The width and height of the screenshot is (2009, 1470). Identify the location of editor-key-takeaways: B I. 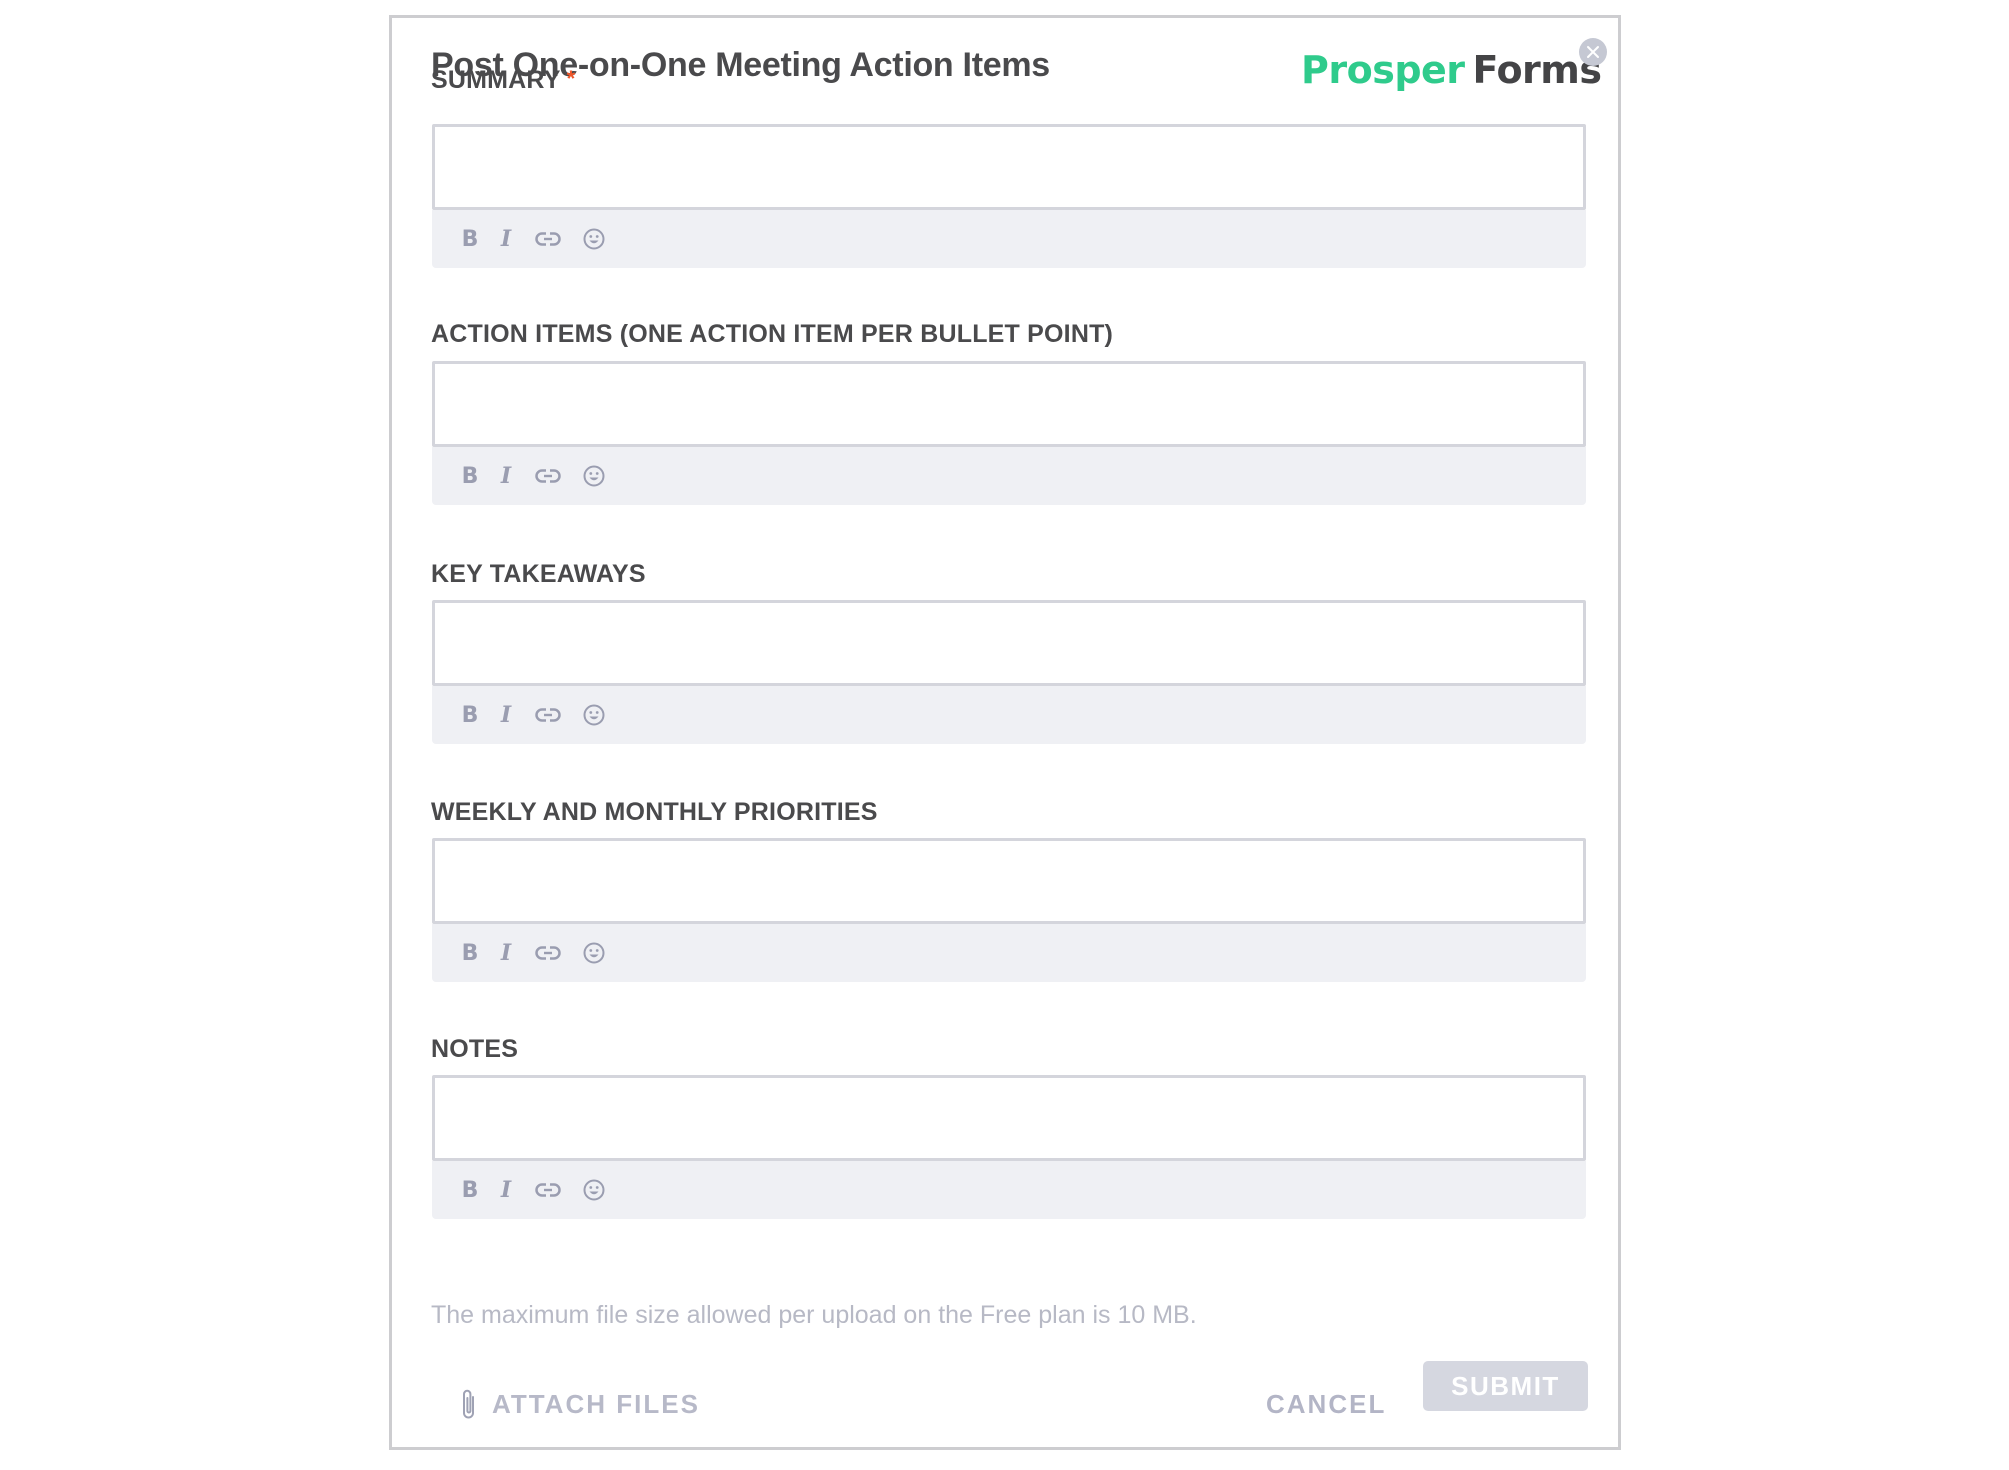
(1009, 672).